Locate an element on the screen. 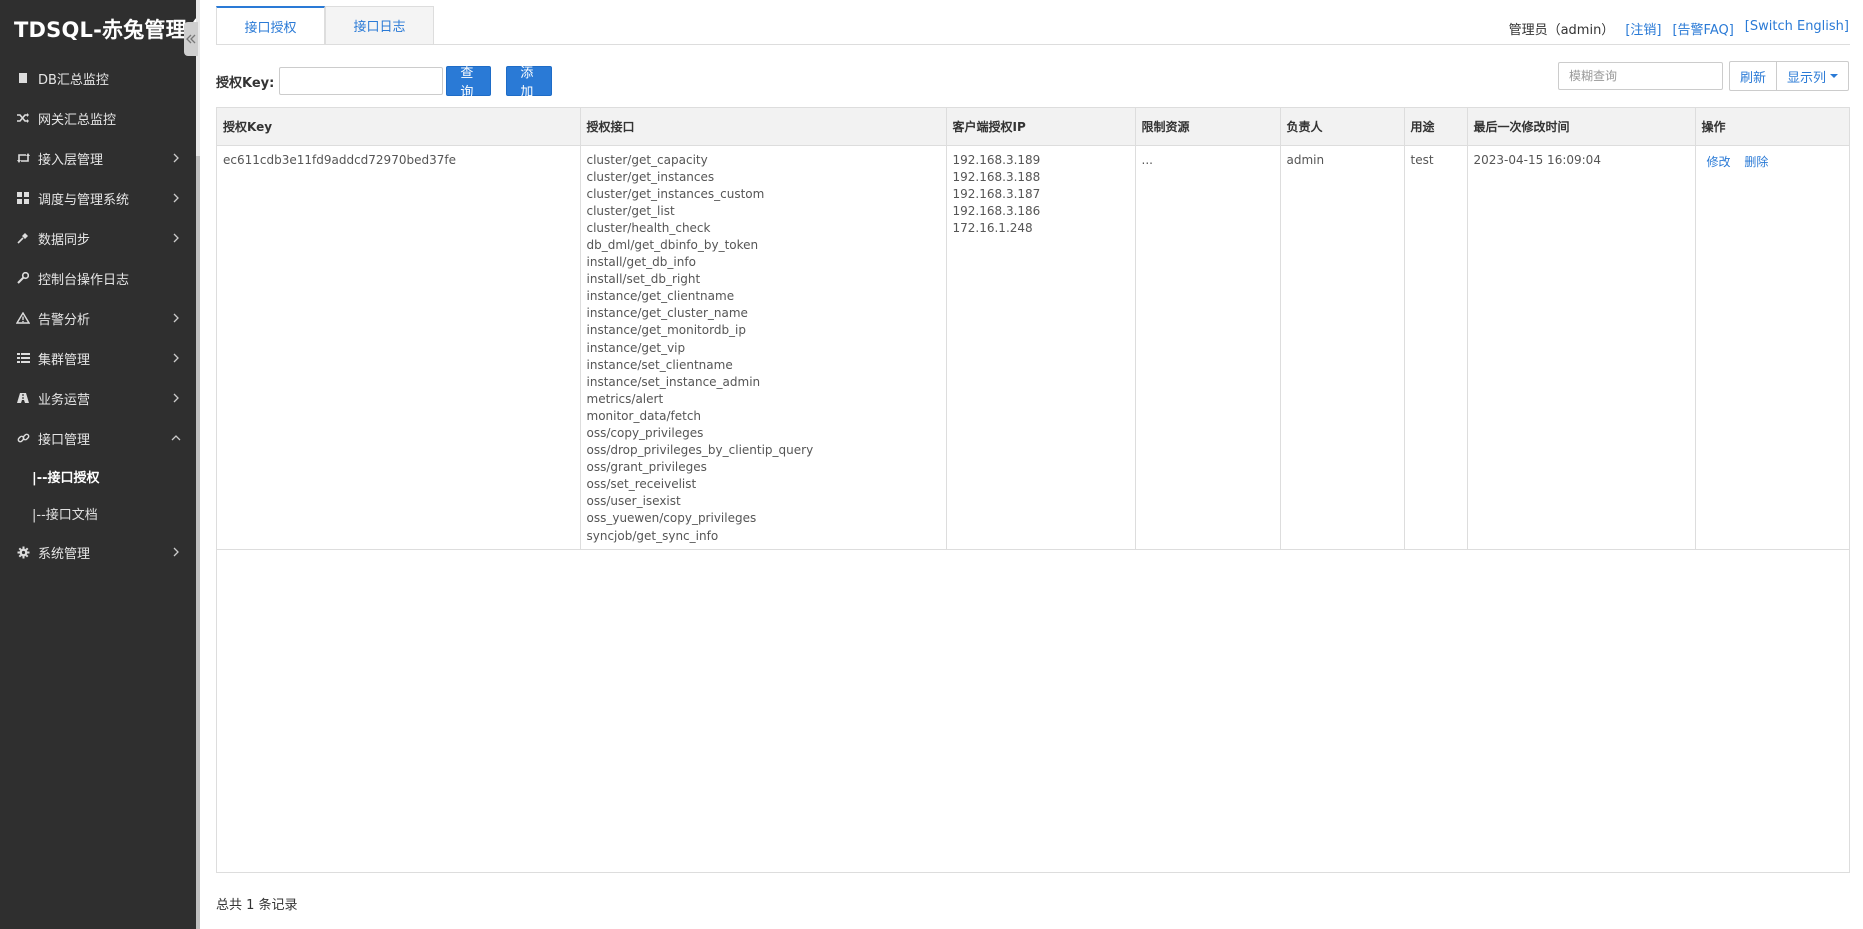 The width and height of the screenshot is (1863, 929). sidebar-item-system-management: 系统管理 is located at coordinates (98, 552).